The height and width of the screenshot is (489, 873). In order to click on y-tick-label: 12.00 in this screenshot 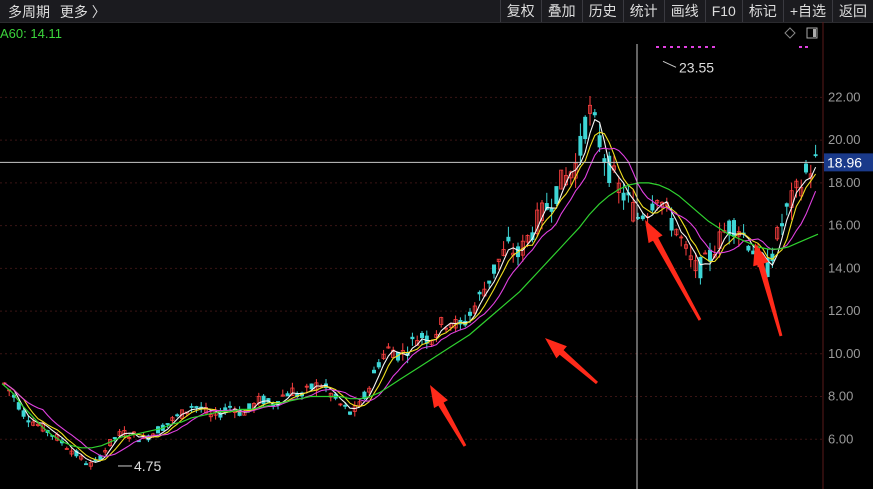, I will do `click(844, 310)`.